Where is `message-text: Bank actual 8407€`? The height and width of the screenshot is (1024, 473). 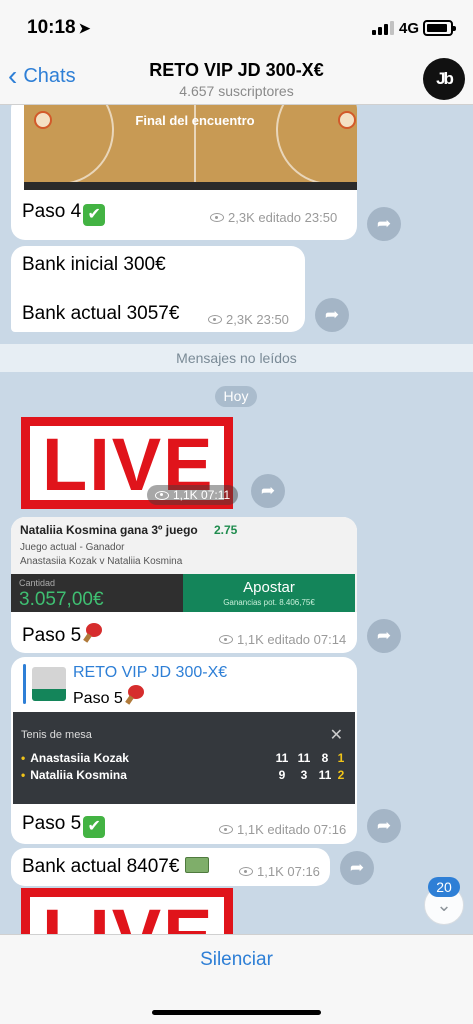 message-text: Bank actual 8407€ is located at coordinates (116, 867).